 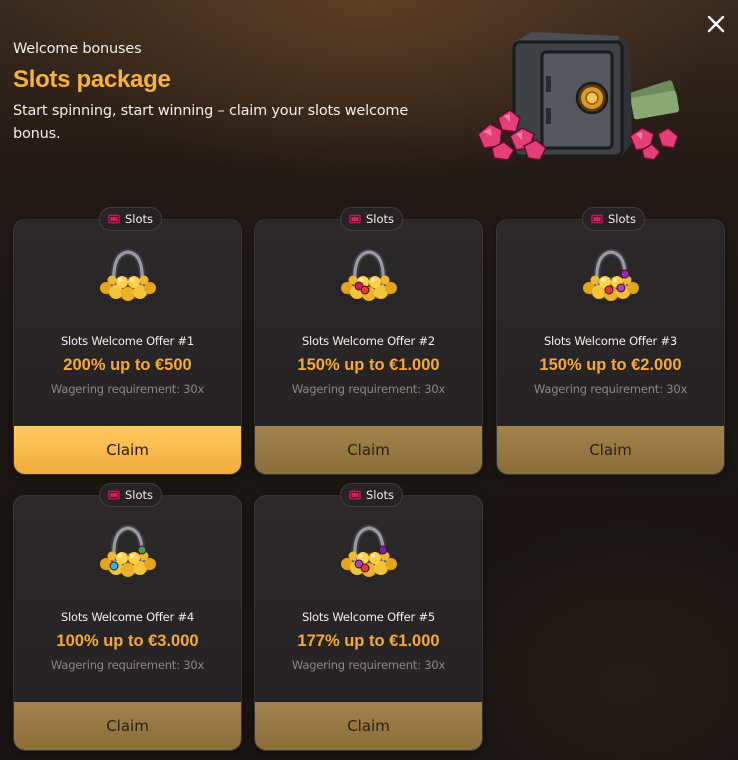 I want to click on offer-amount: 177% up to €1.000, so click(x=368, y=641).